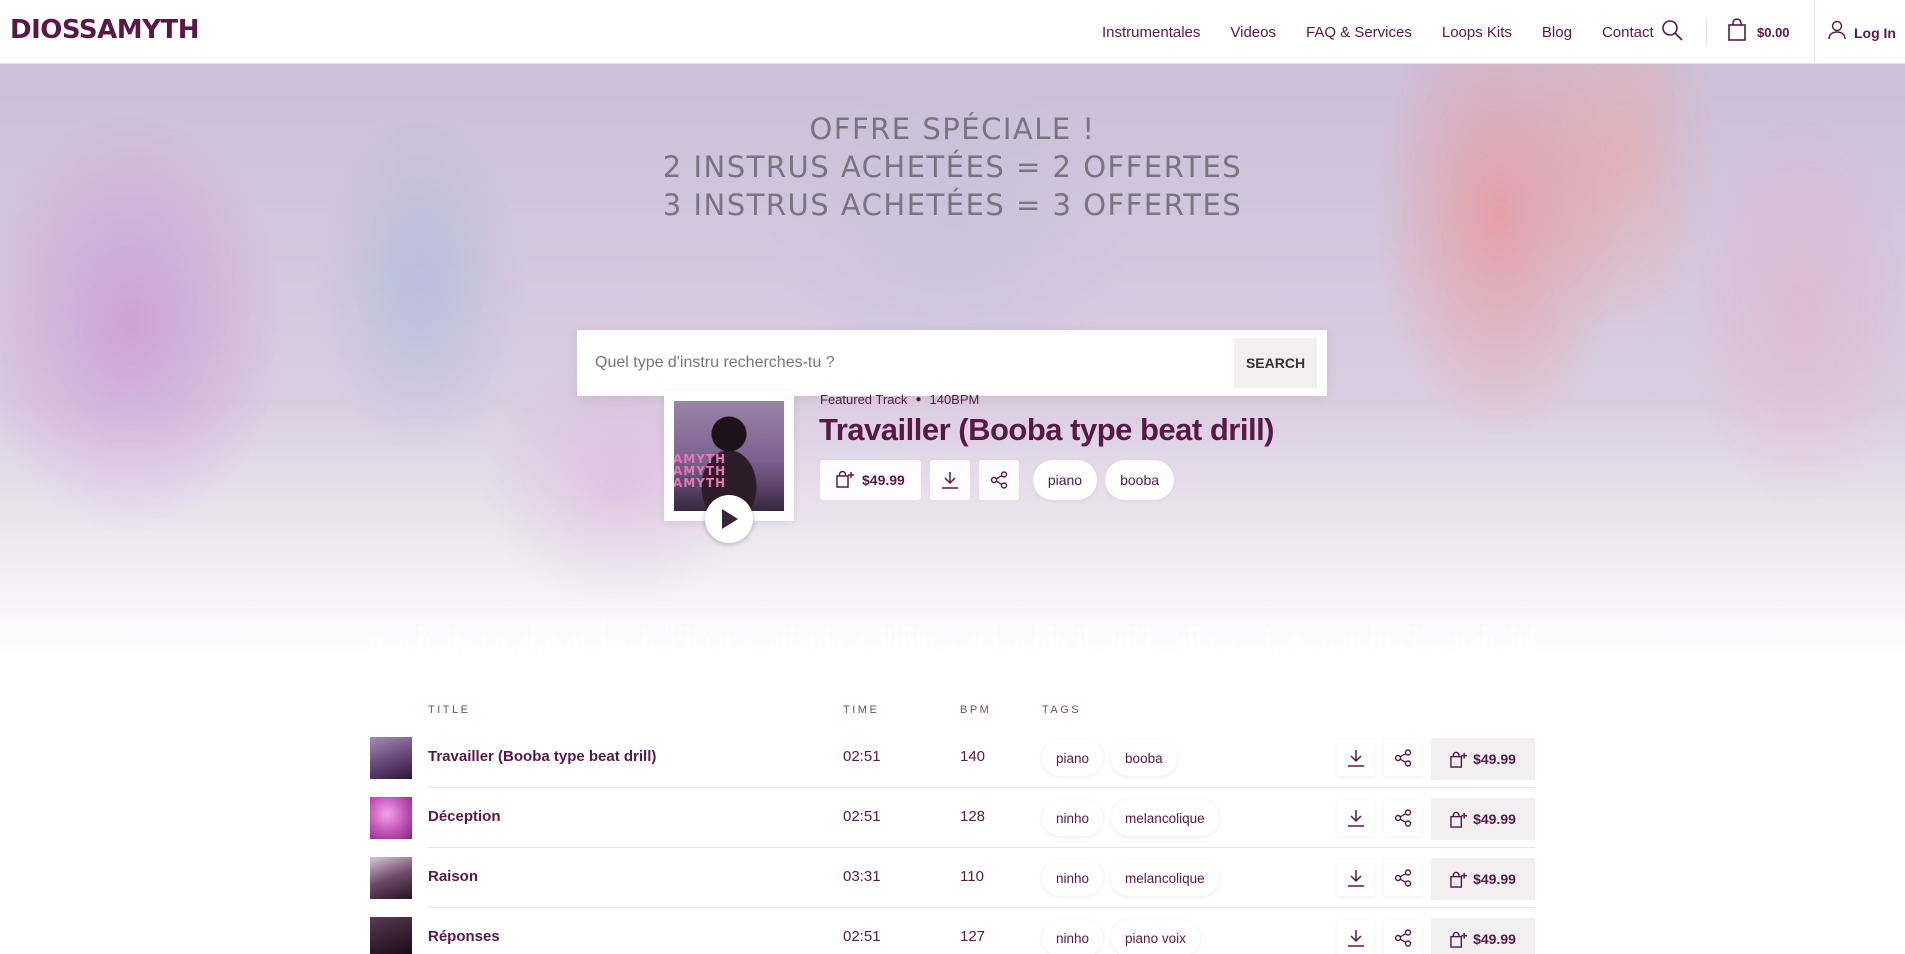 This screenshot has height=954, width=1905. I want to click on cart-button: $0.00, so click(1758, 32).